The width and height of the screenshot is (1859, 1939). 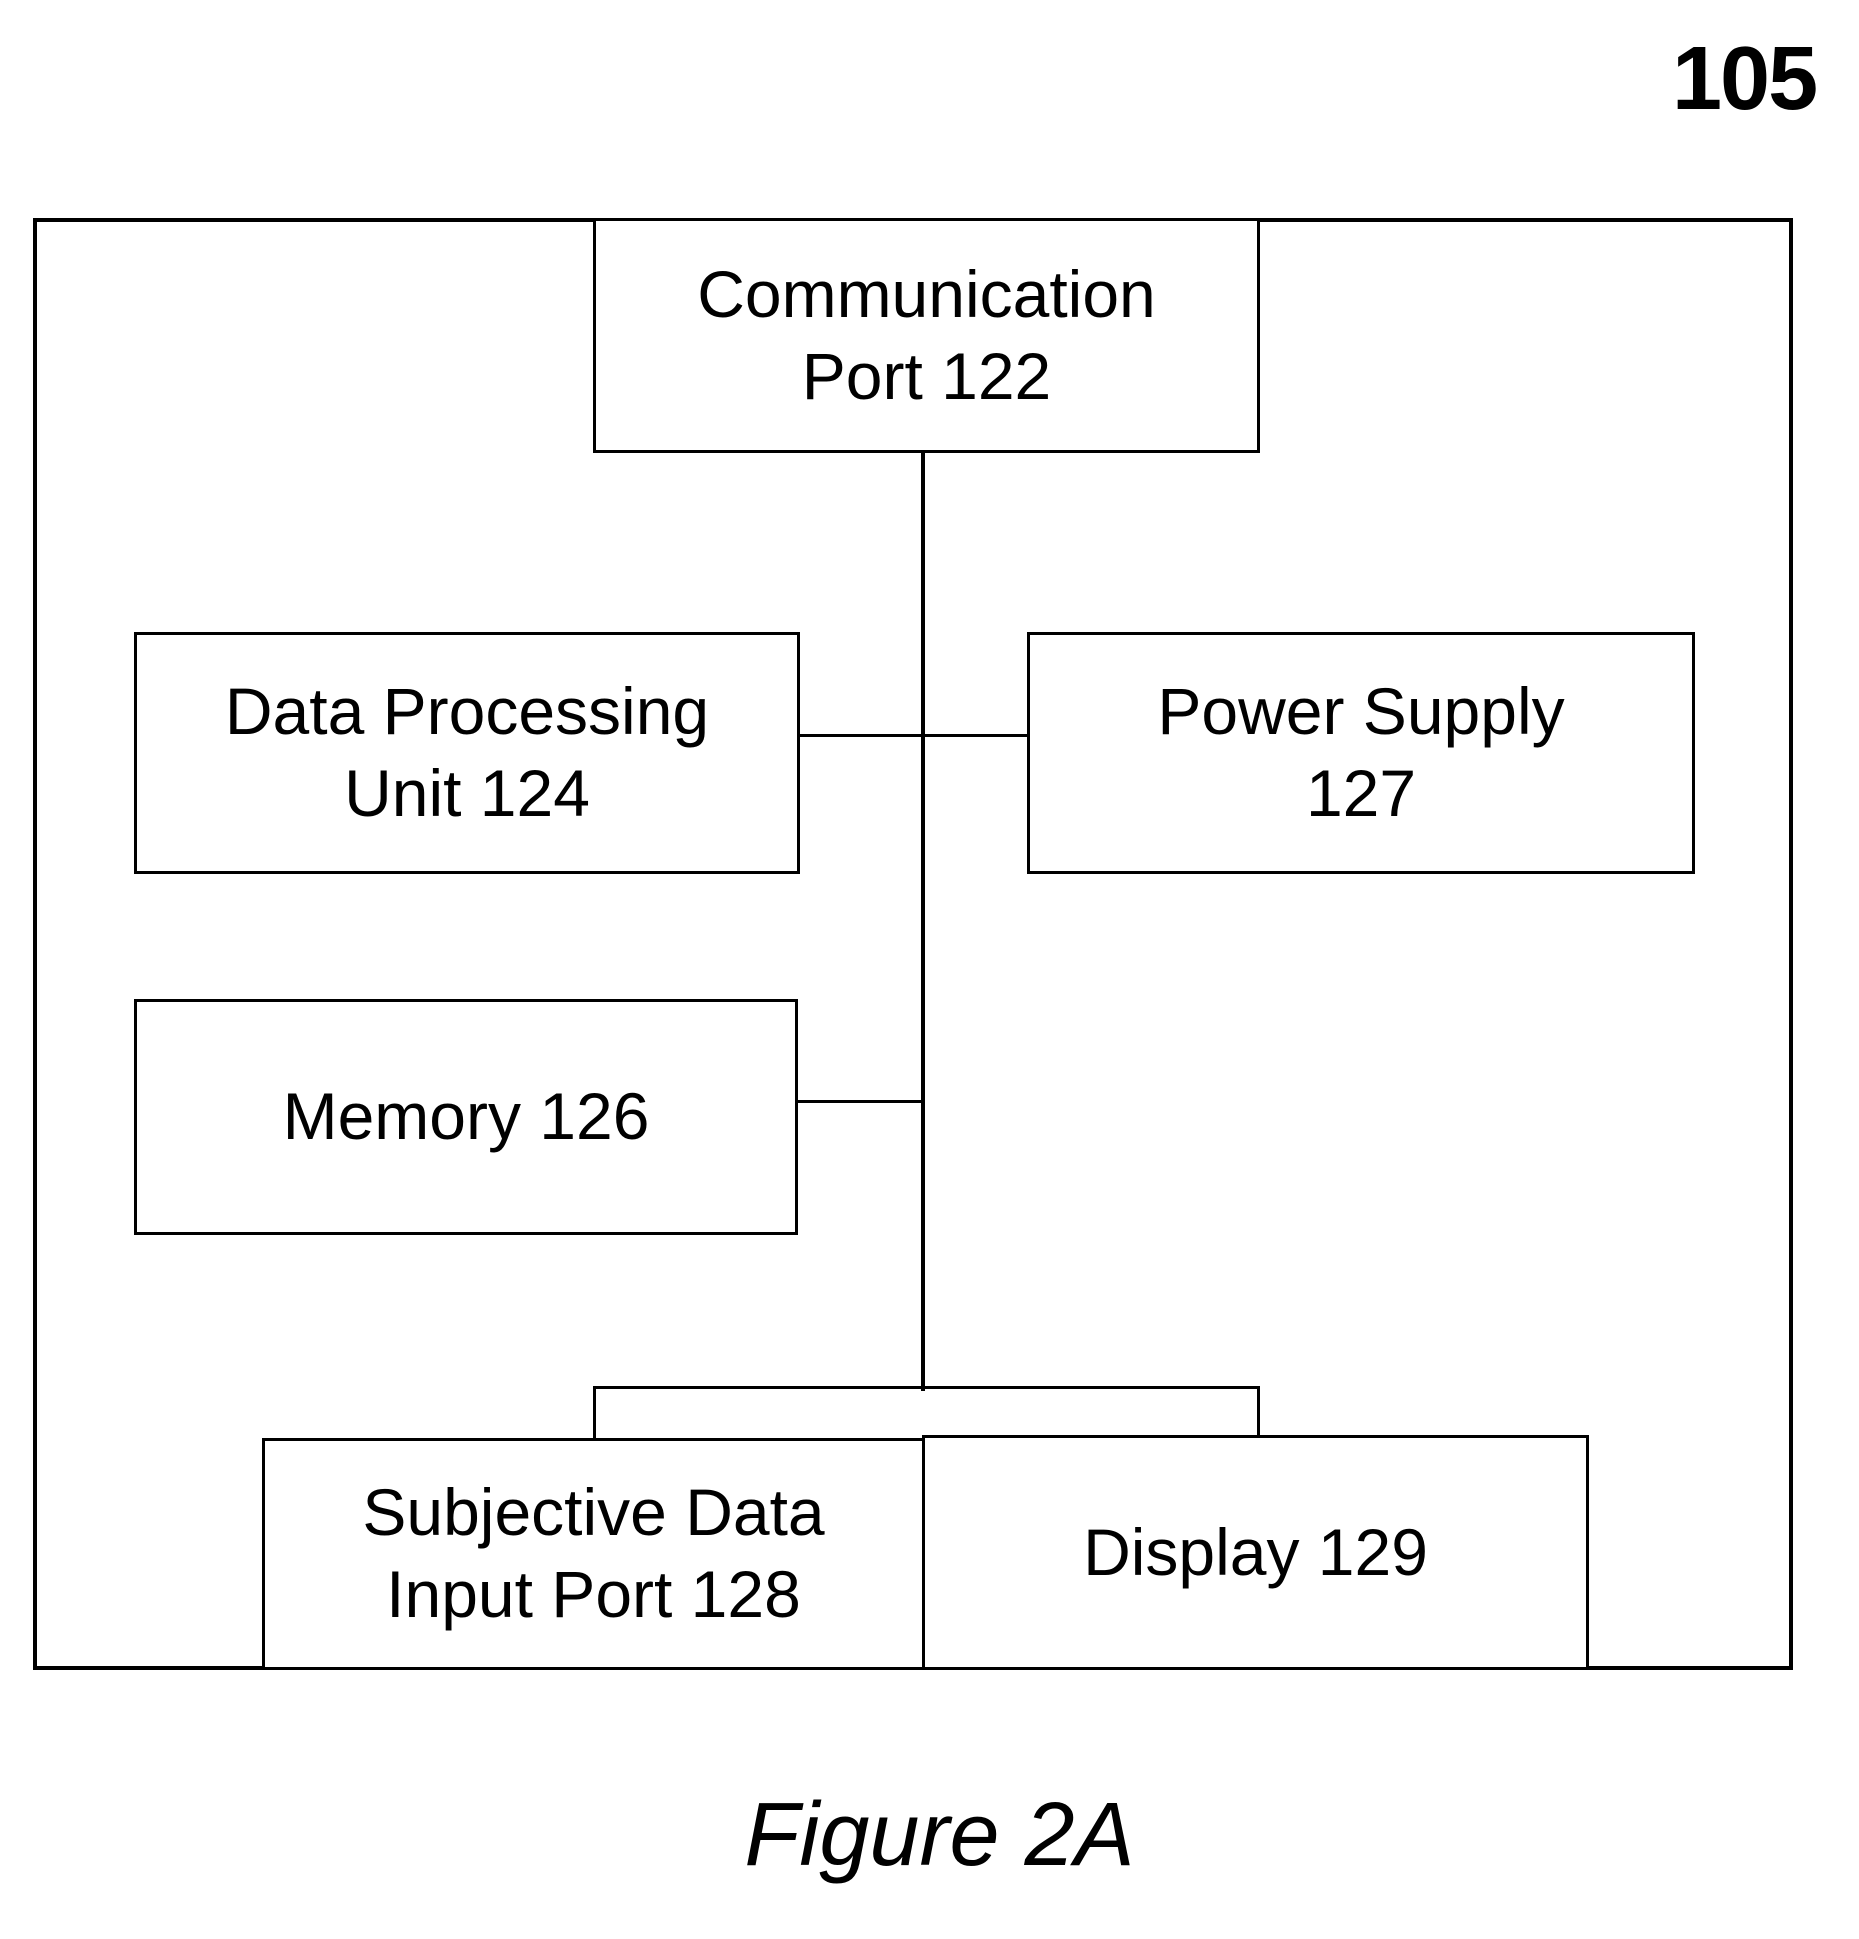 I want to click on bottom-bracket-connector, so click(x=926, y=1412).